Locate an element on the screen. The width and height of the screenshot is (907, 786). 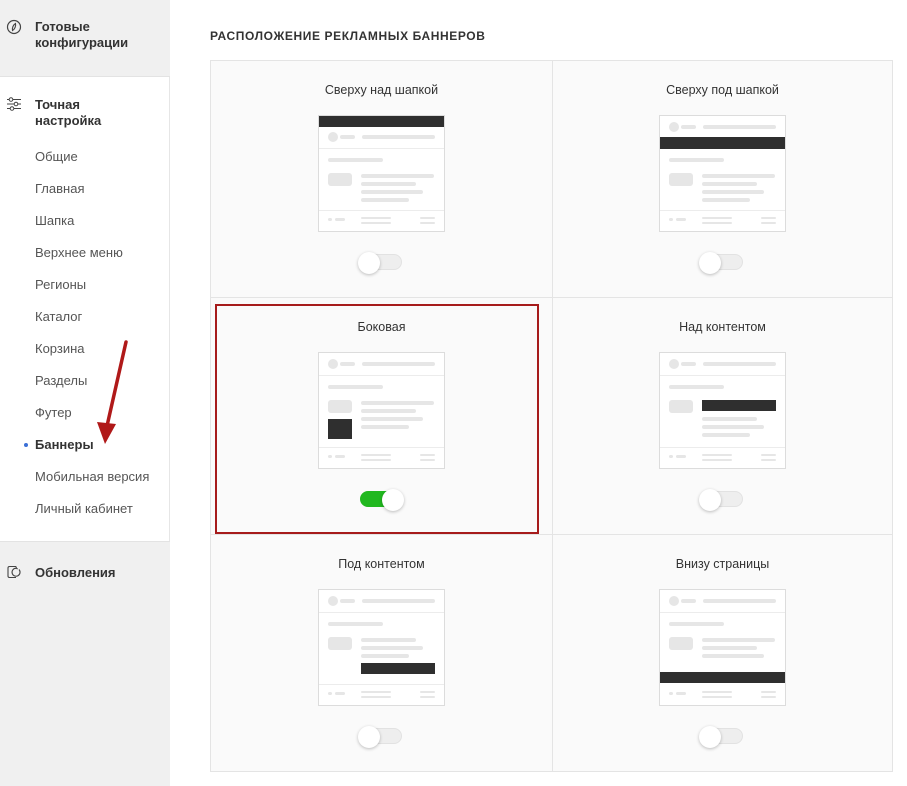
sidebar-item-mobile: Мобильная версия is located at coordinates (92, 477).